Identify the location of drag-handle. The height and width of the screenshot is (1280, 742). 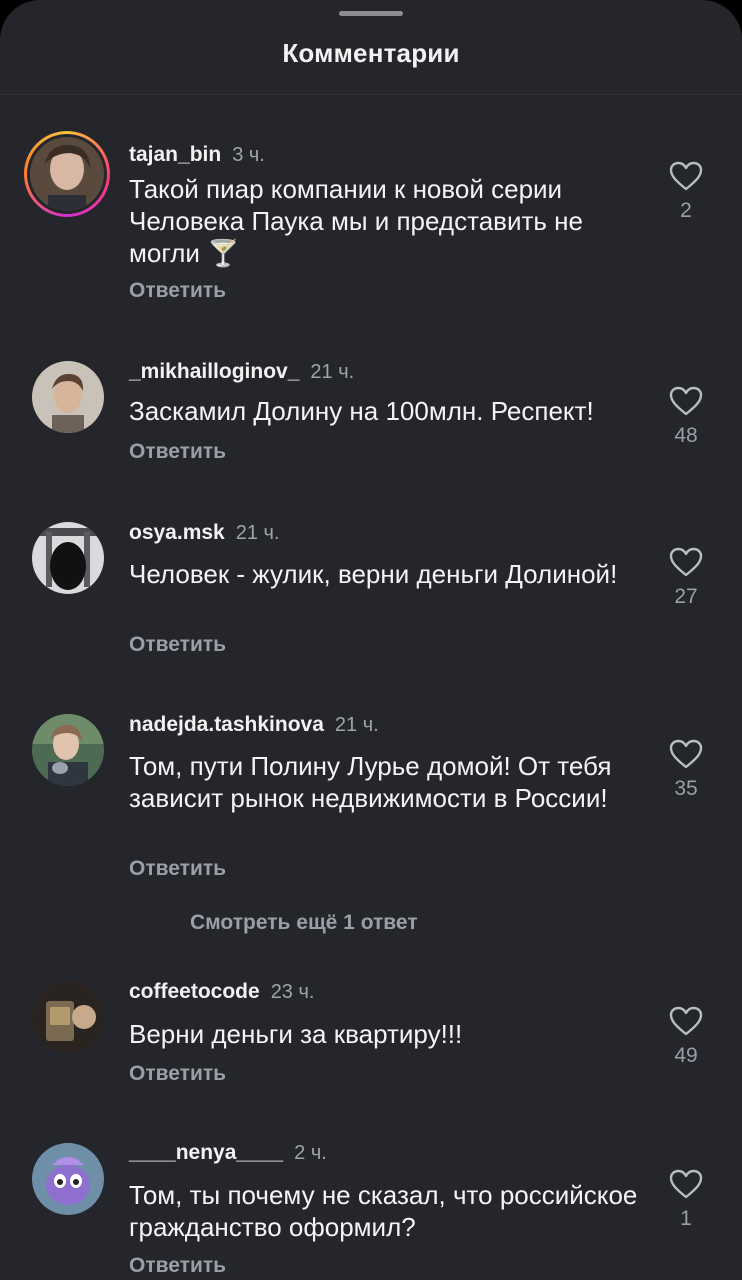
(371, 13).